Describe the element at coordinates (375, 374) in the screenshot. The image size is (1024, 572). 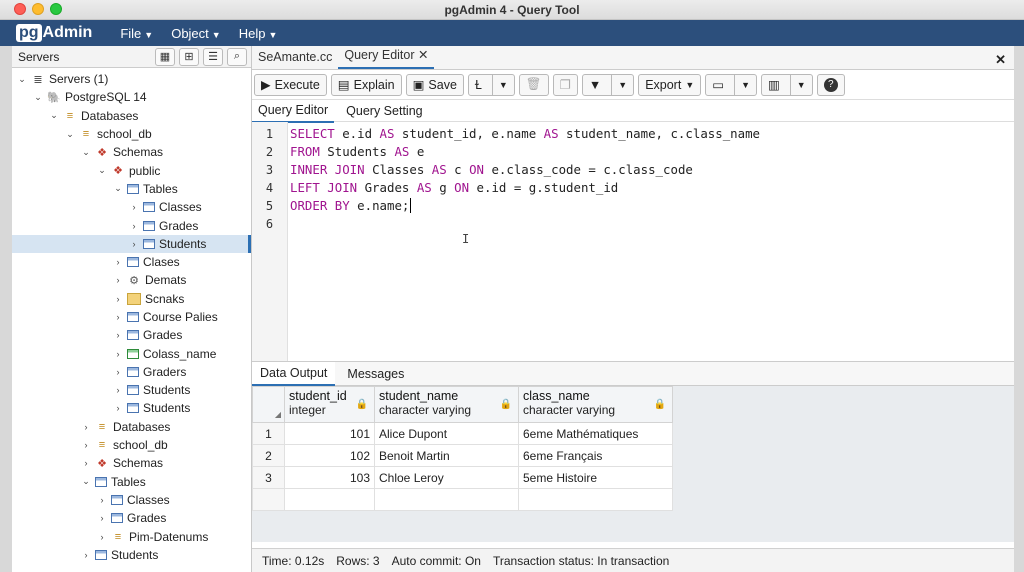
I see `tab-messages: Messages` at that location.